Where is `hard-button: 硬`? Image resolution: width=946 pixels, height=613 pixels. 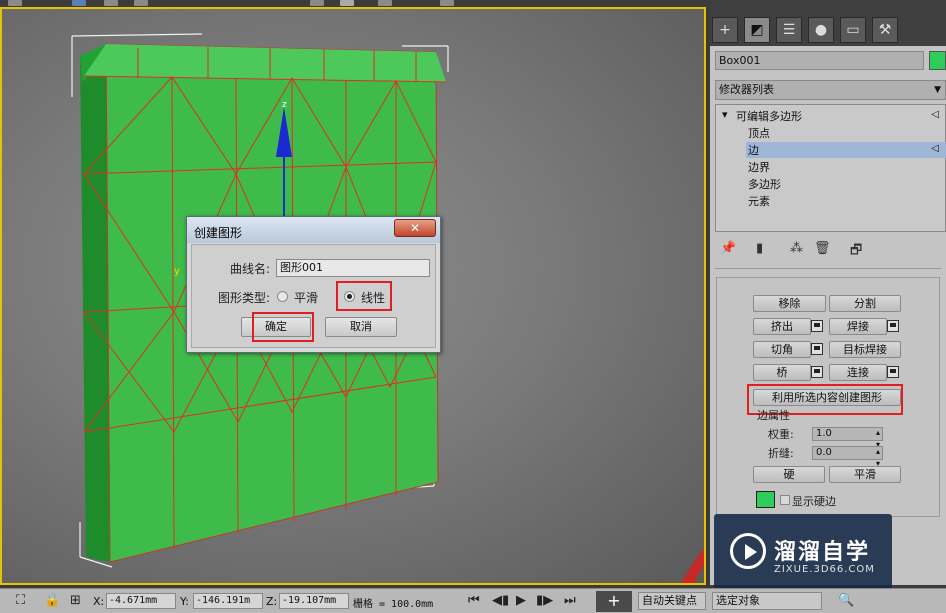
hard-button: 硬 is located at coordinates (789, 474).